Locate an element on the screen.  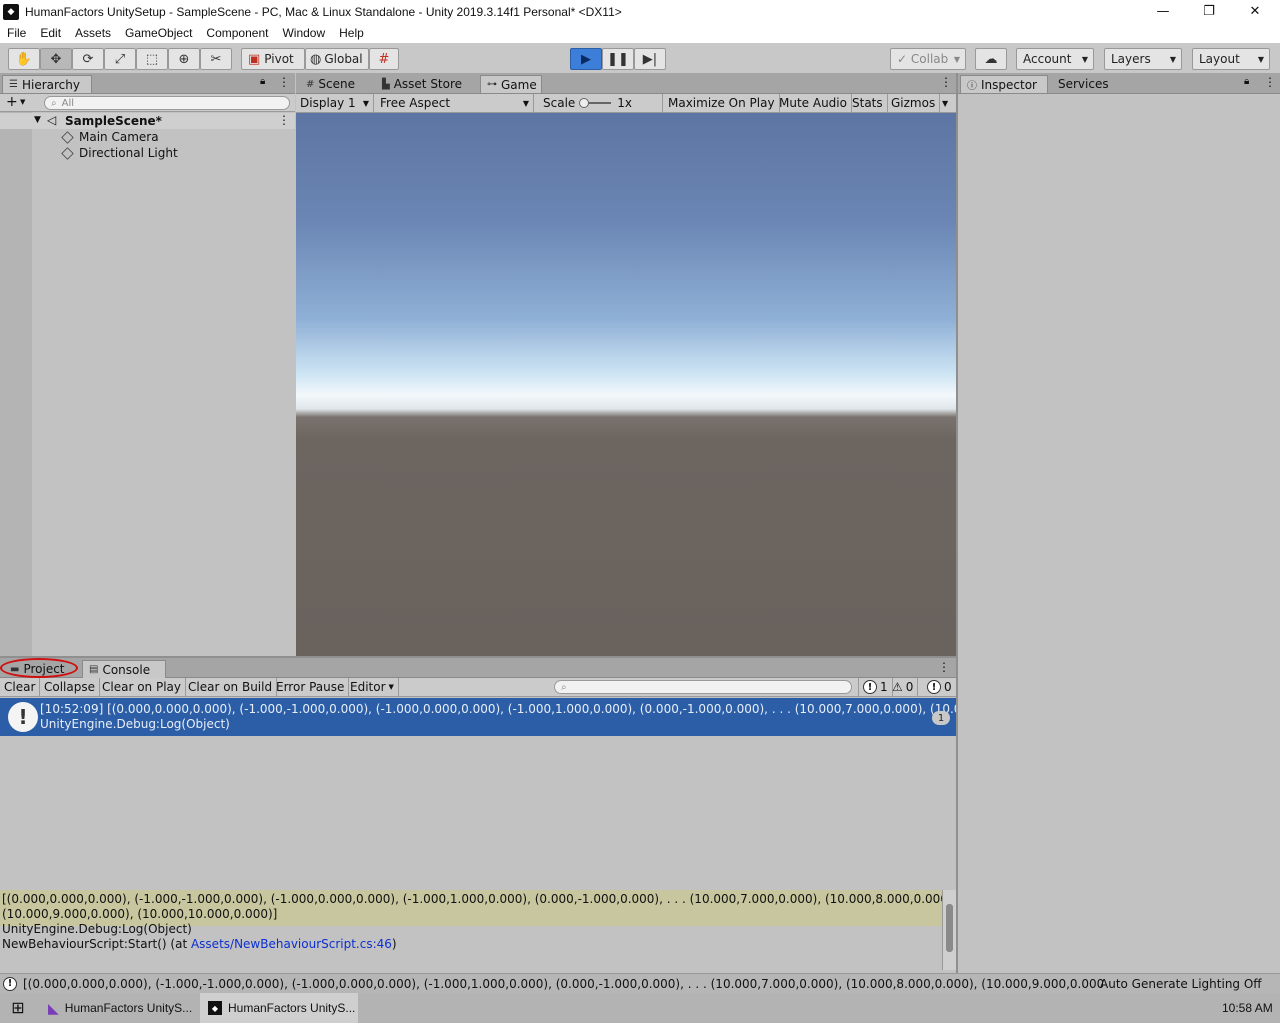
gameobject-cube-icon is located at coordinates (67, 153).